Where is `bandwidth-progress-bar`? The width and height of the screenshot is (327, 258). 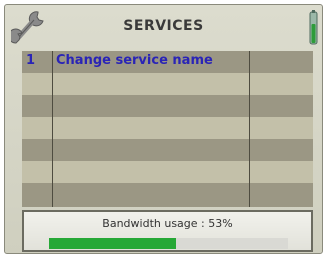
bandwidth-progress-bar is located at coordinates (168, 243).